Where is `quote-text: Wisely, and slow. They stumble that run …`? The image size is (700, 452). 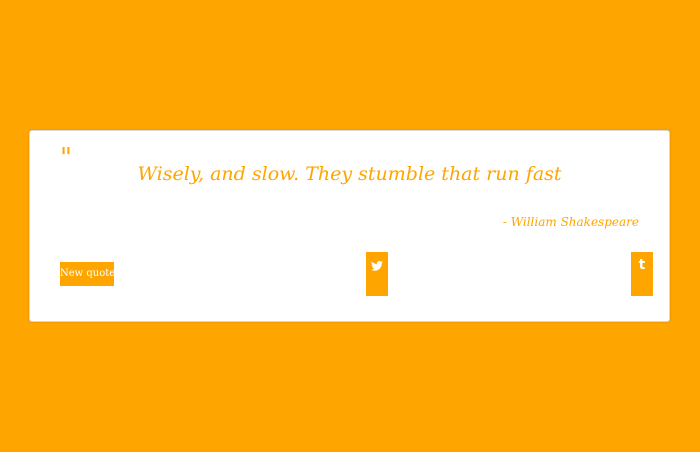 quote-text: Wisely, and slow. They stumble that run … is located at coordinates (349, 174).